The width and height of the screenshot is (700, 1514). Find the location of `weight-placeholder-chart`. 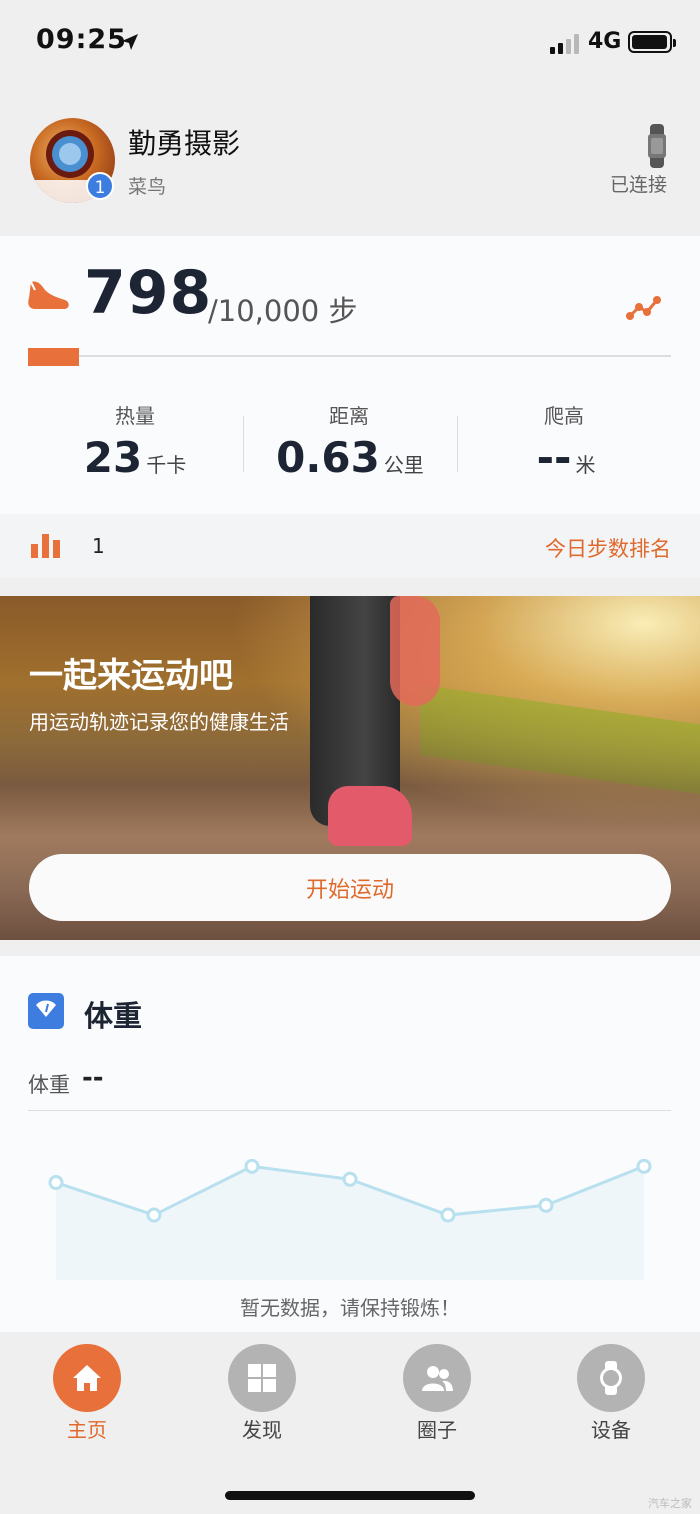

weight-placeholder-chart is located at coordinates (350, 1219).